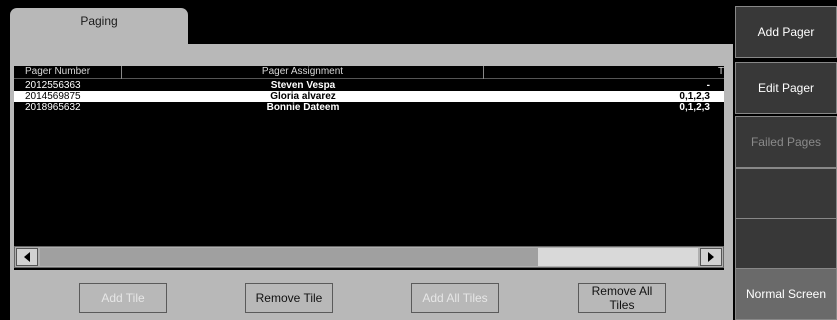  What do you see at coordinates (618, 257) in the screenshot?
I see `scrollbar-thumb` at bounding box center [618, 257].